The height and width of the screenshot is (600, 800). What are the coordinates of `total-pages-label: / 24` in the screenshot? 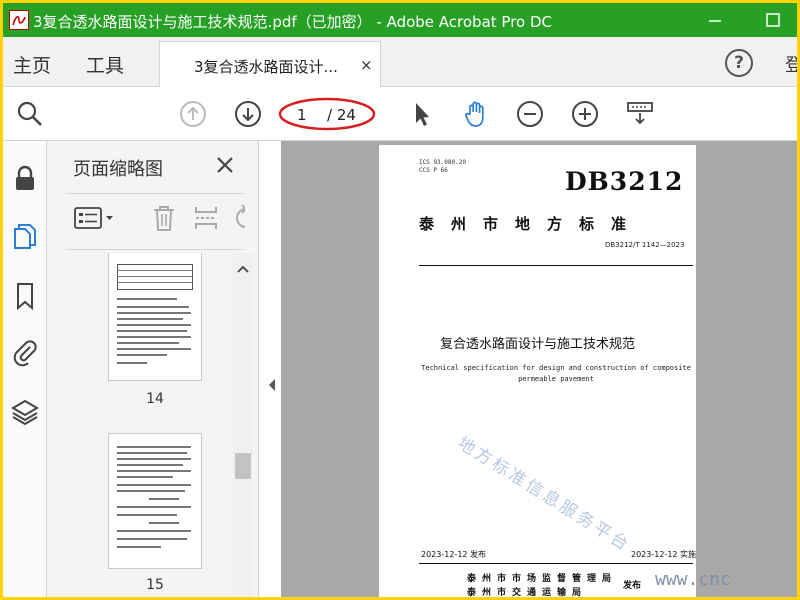 It's located at (341, 115).